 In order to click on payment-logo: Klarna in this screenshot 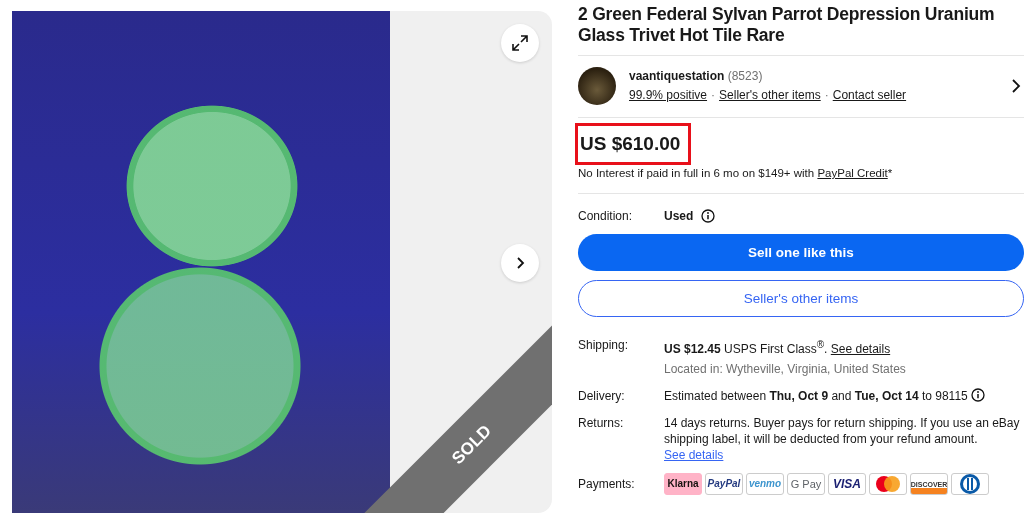, I will do `click(683, 484)`.